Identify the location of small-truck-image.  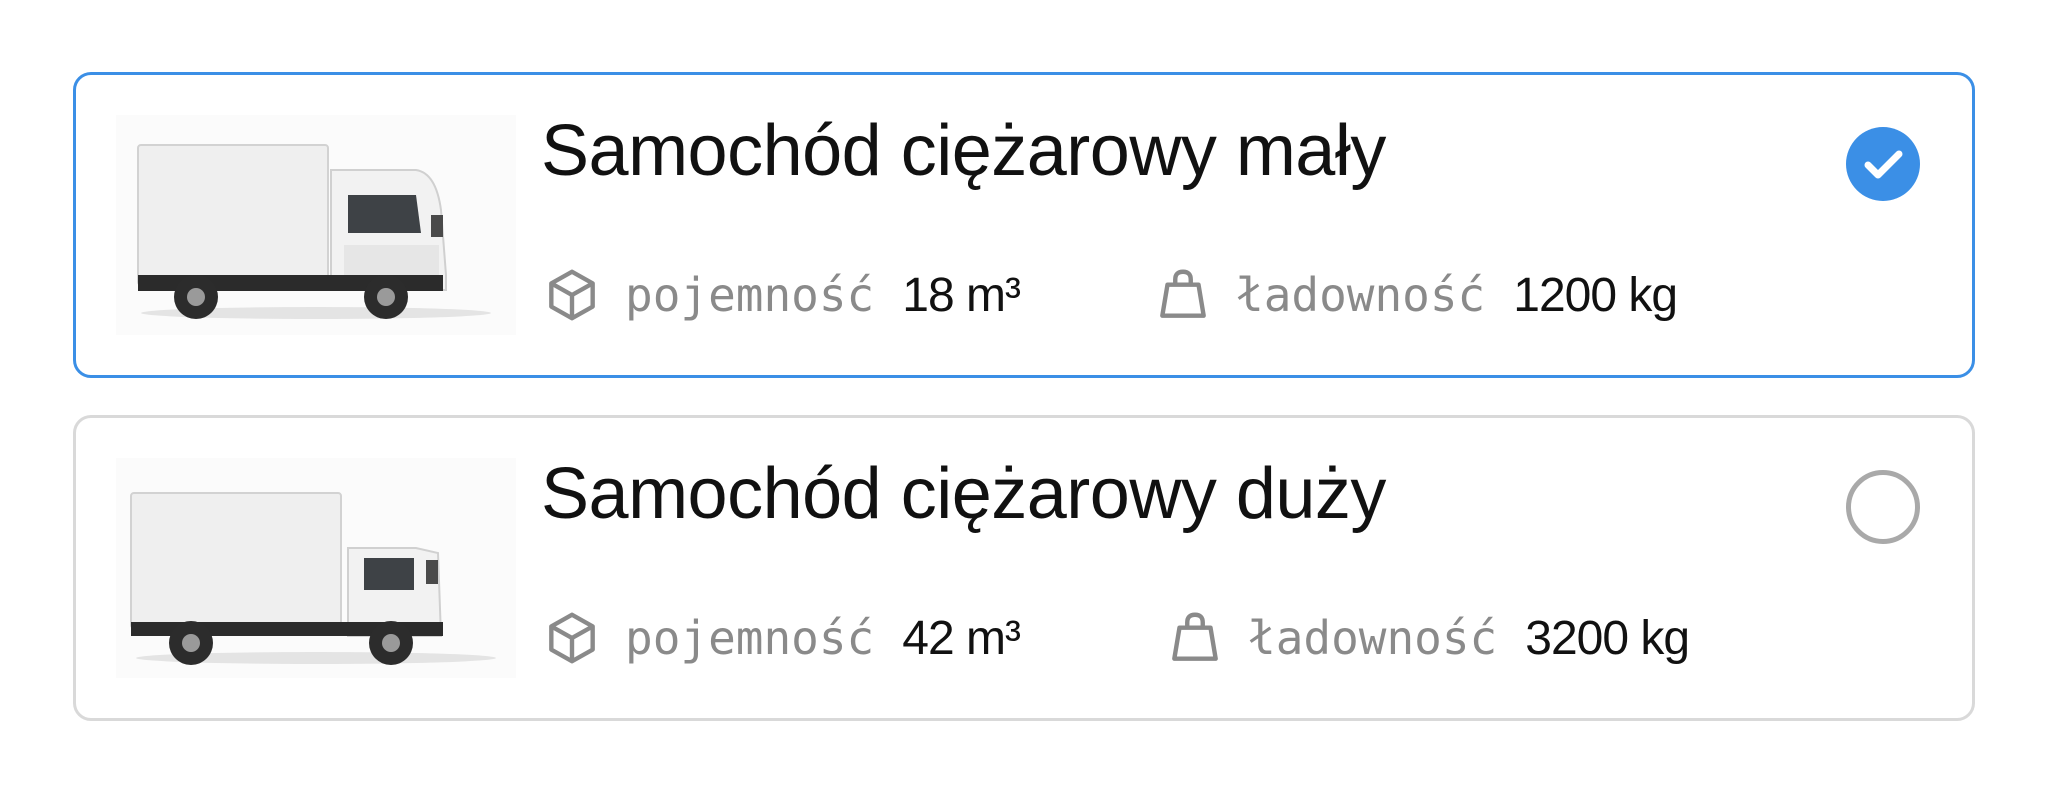
(316, 225).